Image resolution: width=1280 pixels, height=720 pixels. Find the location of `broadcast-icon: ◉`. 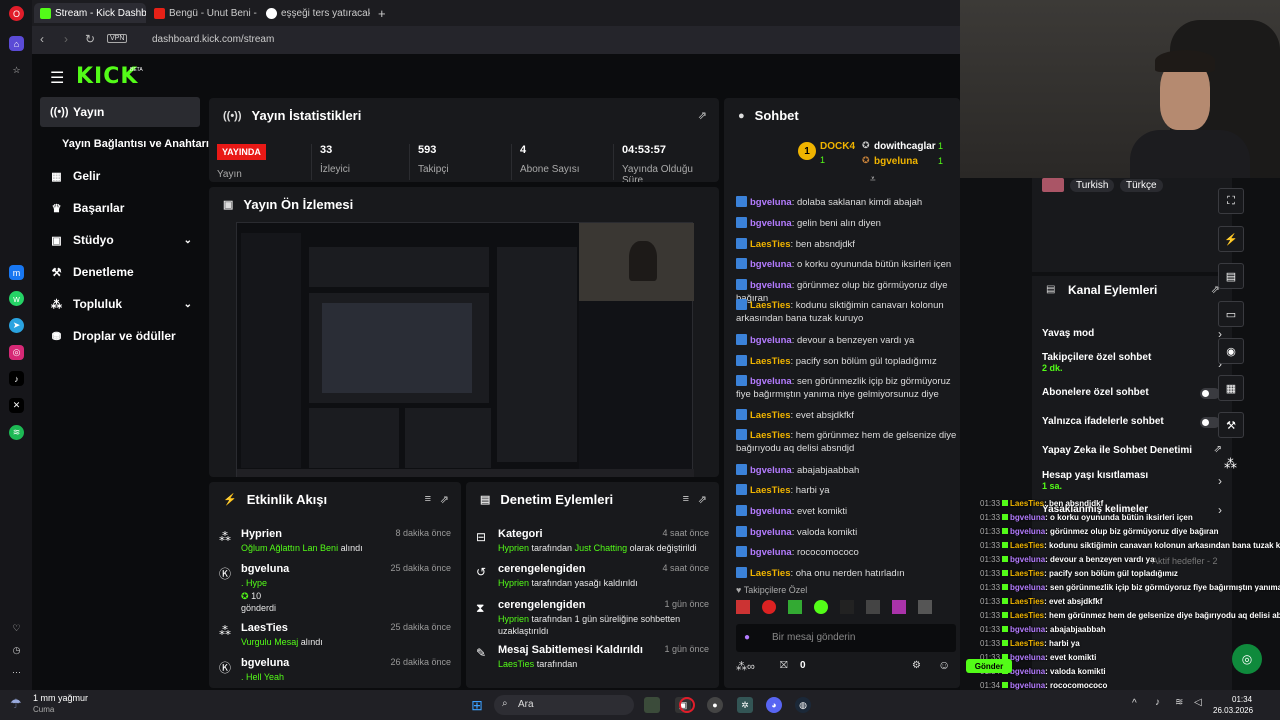

broadcast-icon: ◉ is located at coordinates (1231, 351).